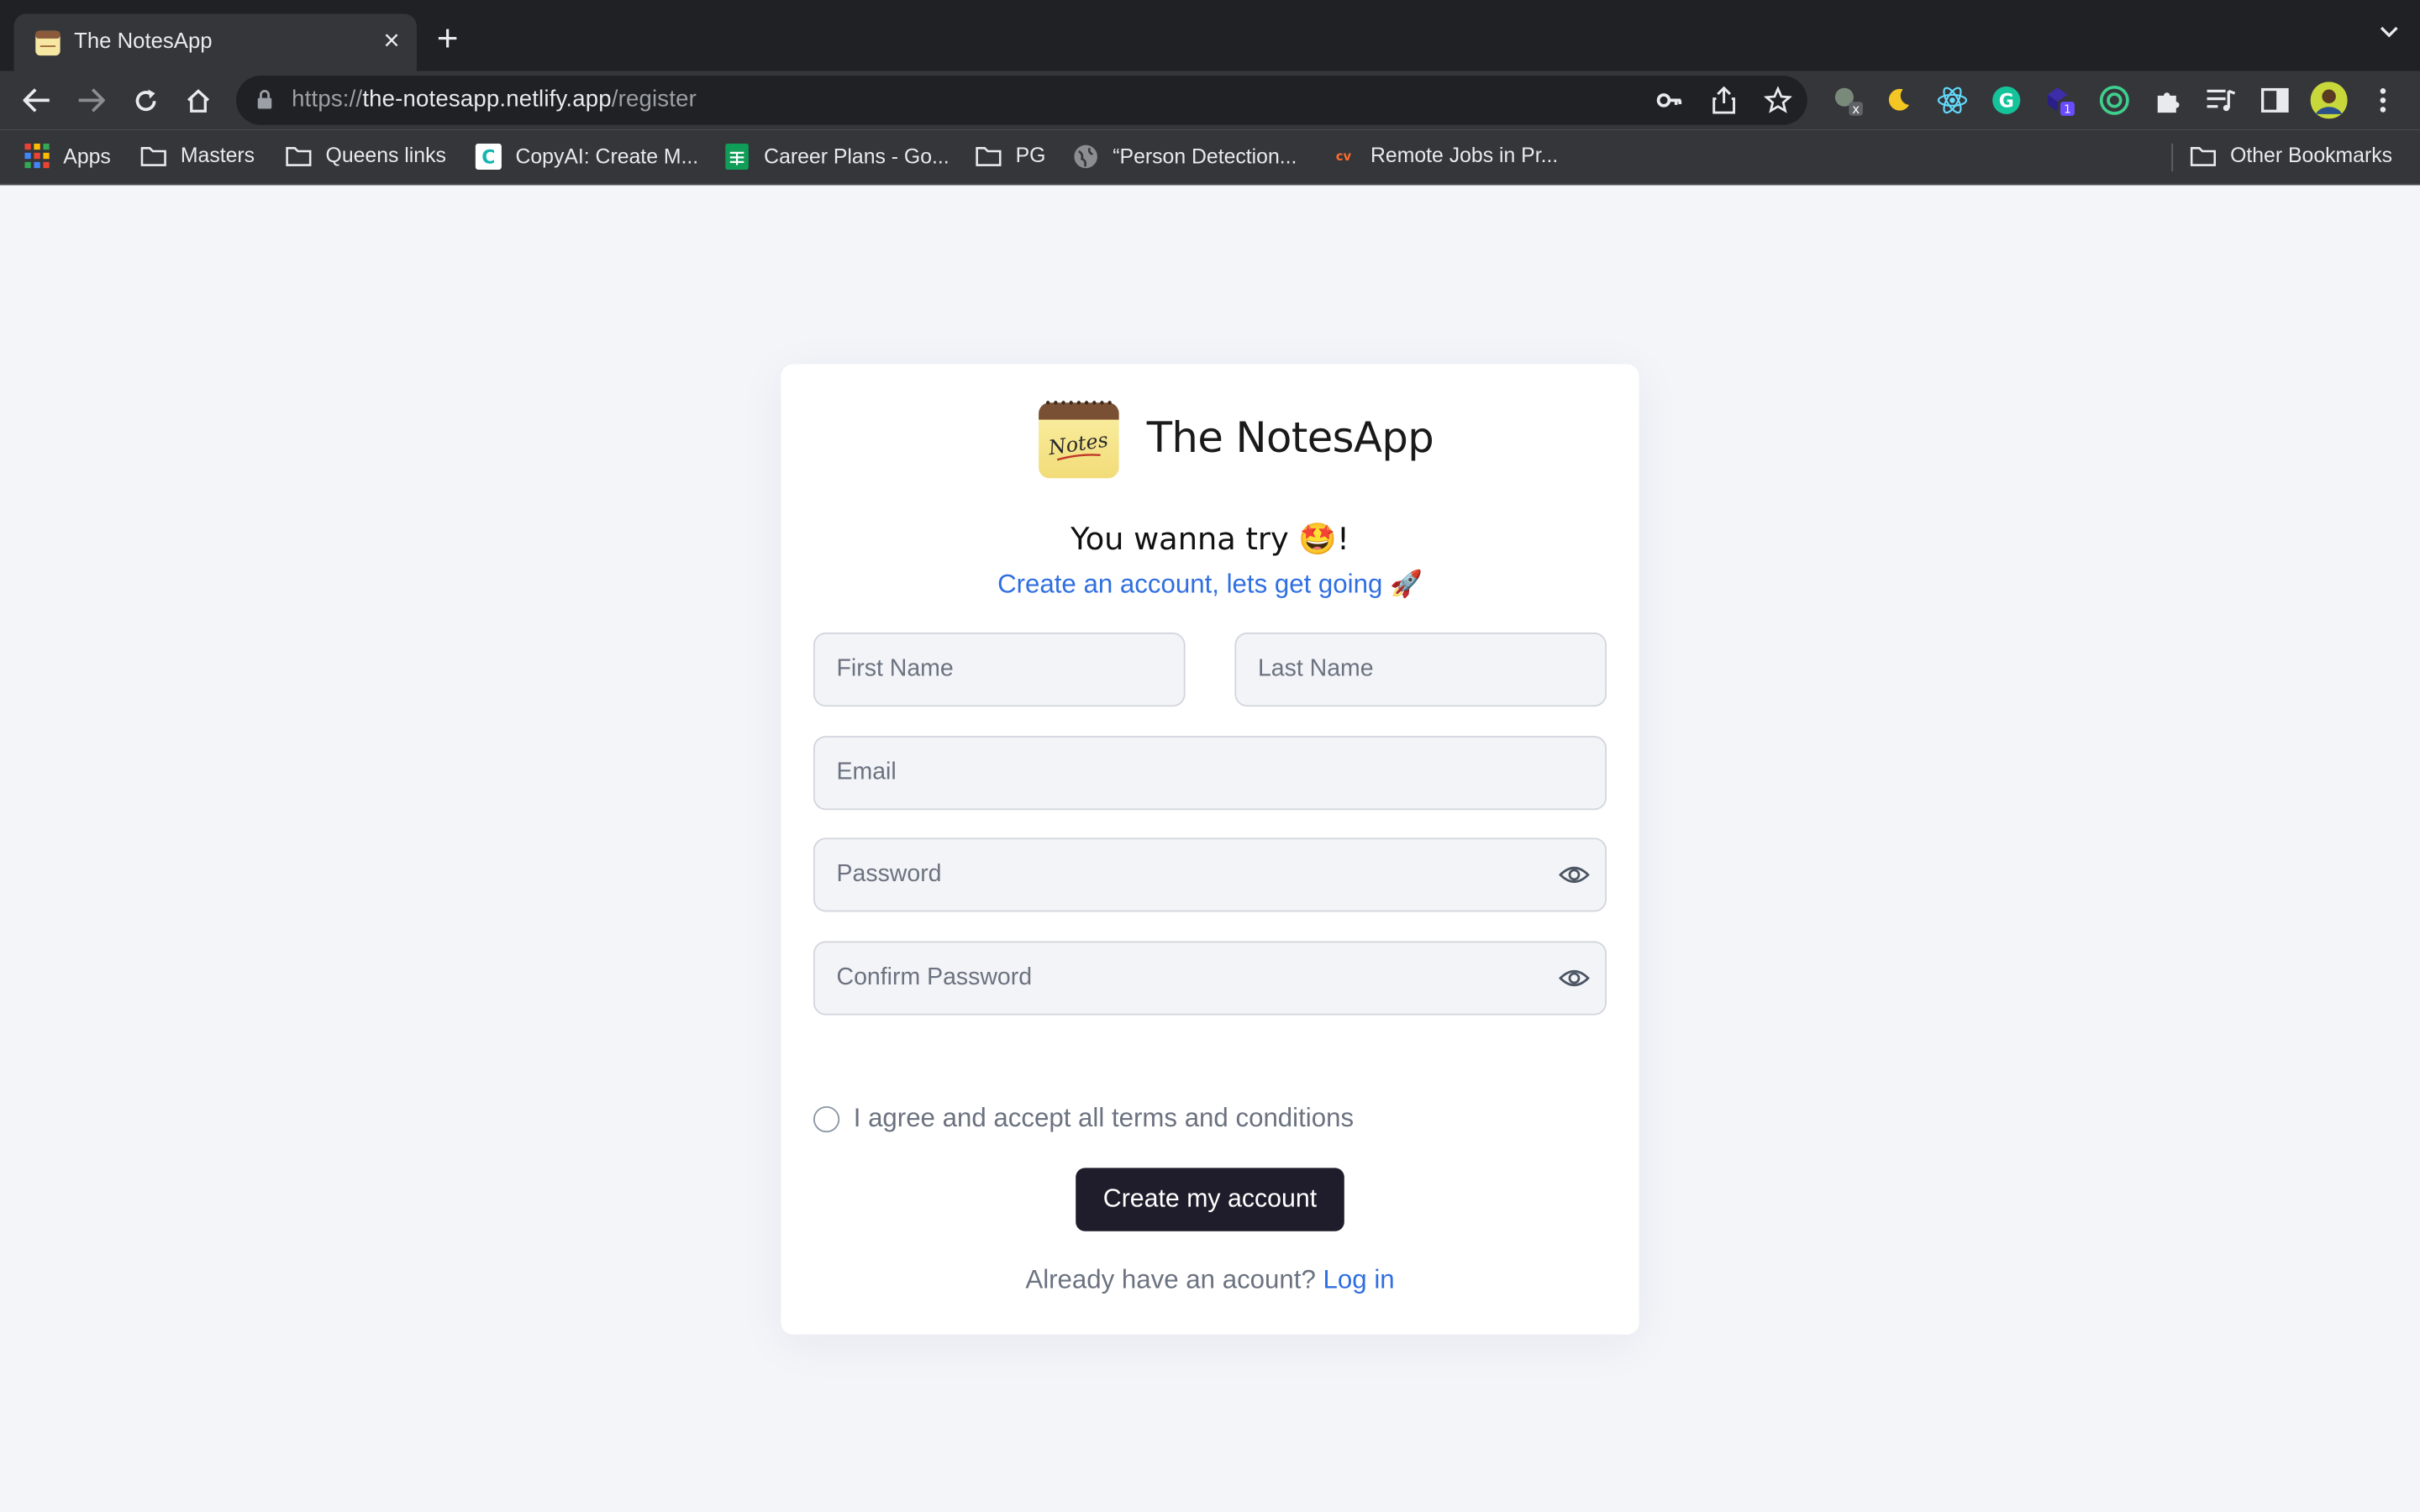  Describe the element at coordinates (197, 155) in the screenshot. I see `bookmark-masters: Masters` at that location.